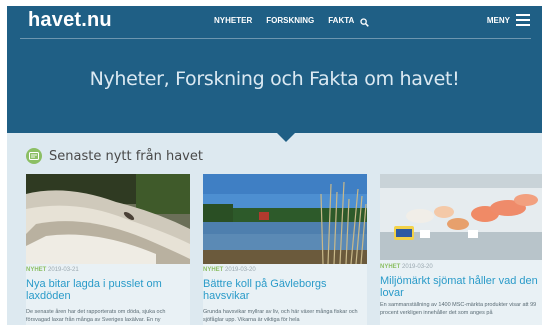  Describe the element at coordinates (70, 20) in the screenshot. I see `site-logo: havet.nu` at that location.